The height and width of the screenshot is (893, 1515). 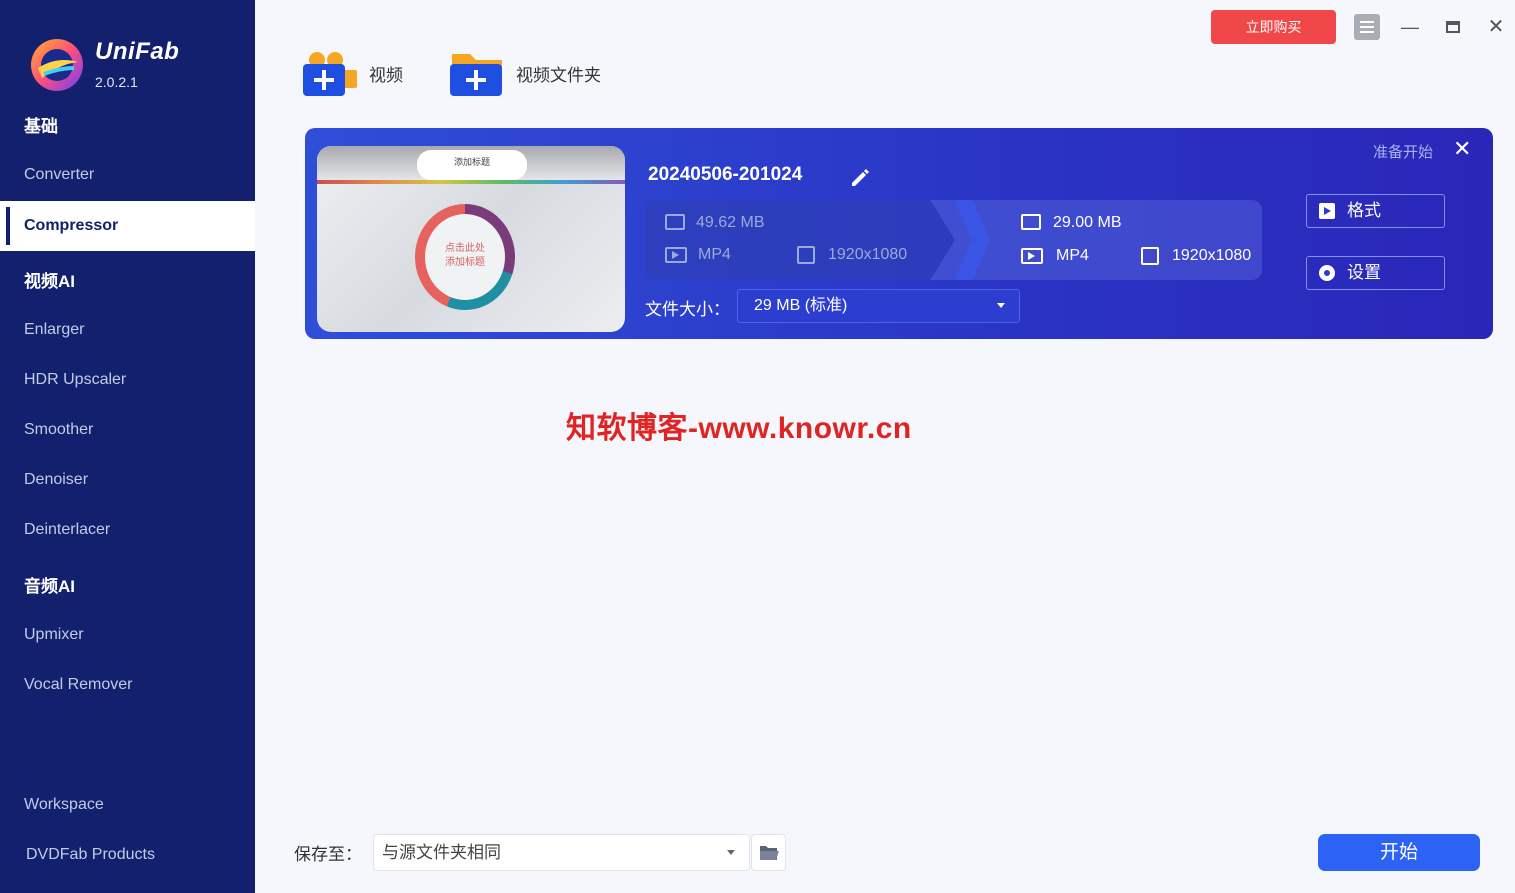 I want to click on menu-icon, so click(x=1367, y=27).